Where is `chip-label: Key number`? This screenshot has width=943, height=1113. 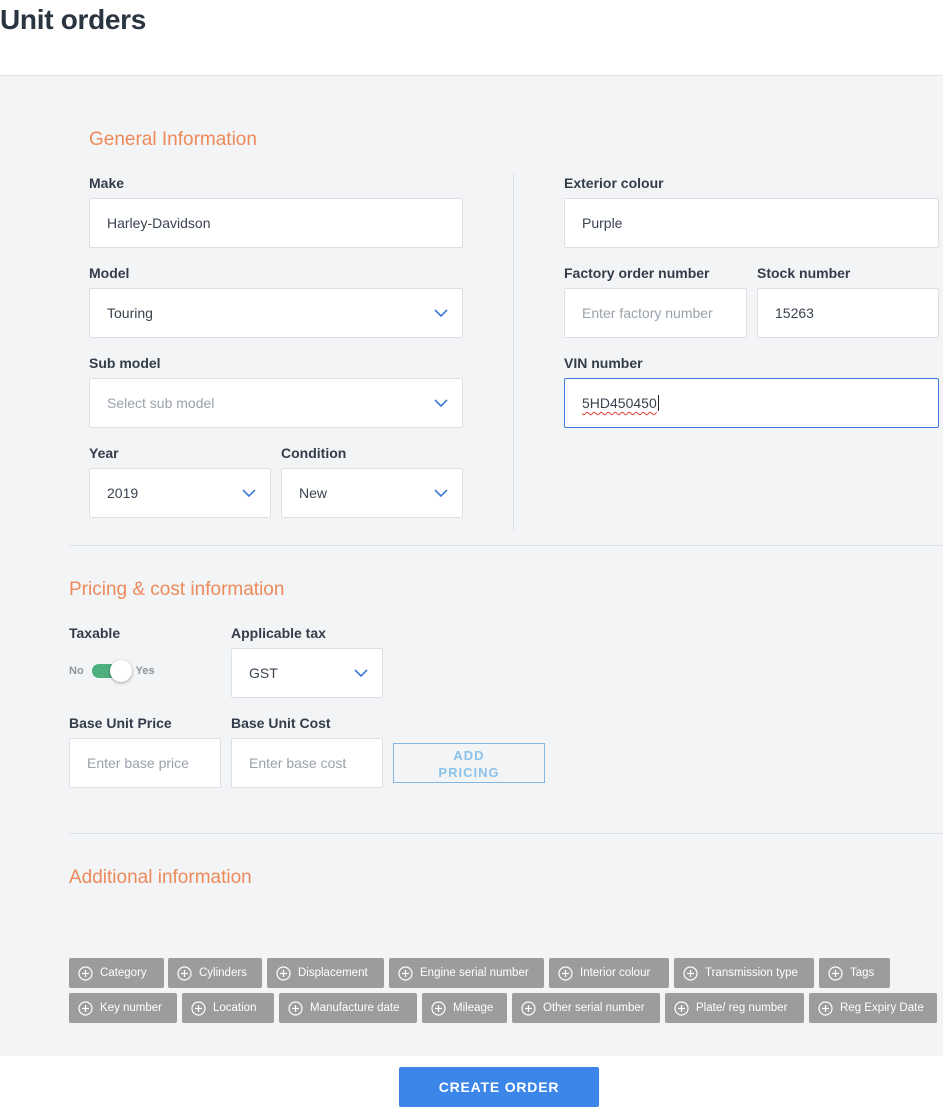 chip-label: Key number is located at coordinates (131, 1008).